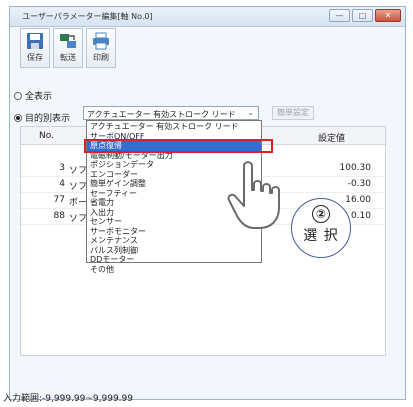  I want to click on chevron-down-icon: ⌄, so click(250, 112).